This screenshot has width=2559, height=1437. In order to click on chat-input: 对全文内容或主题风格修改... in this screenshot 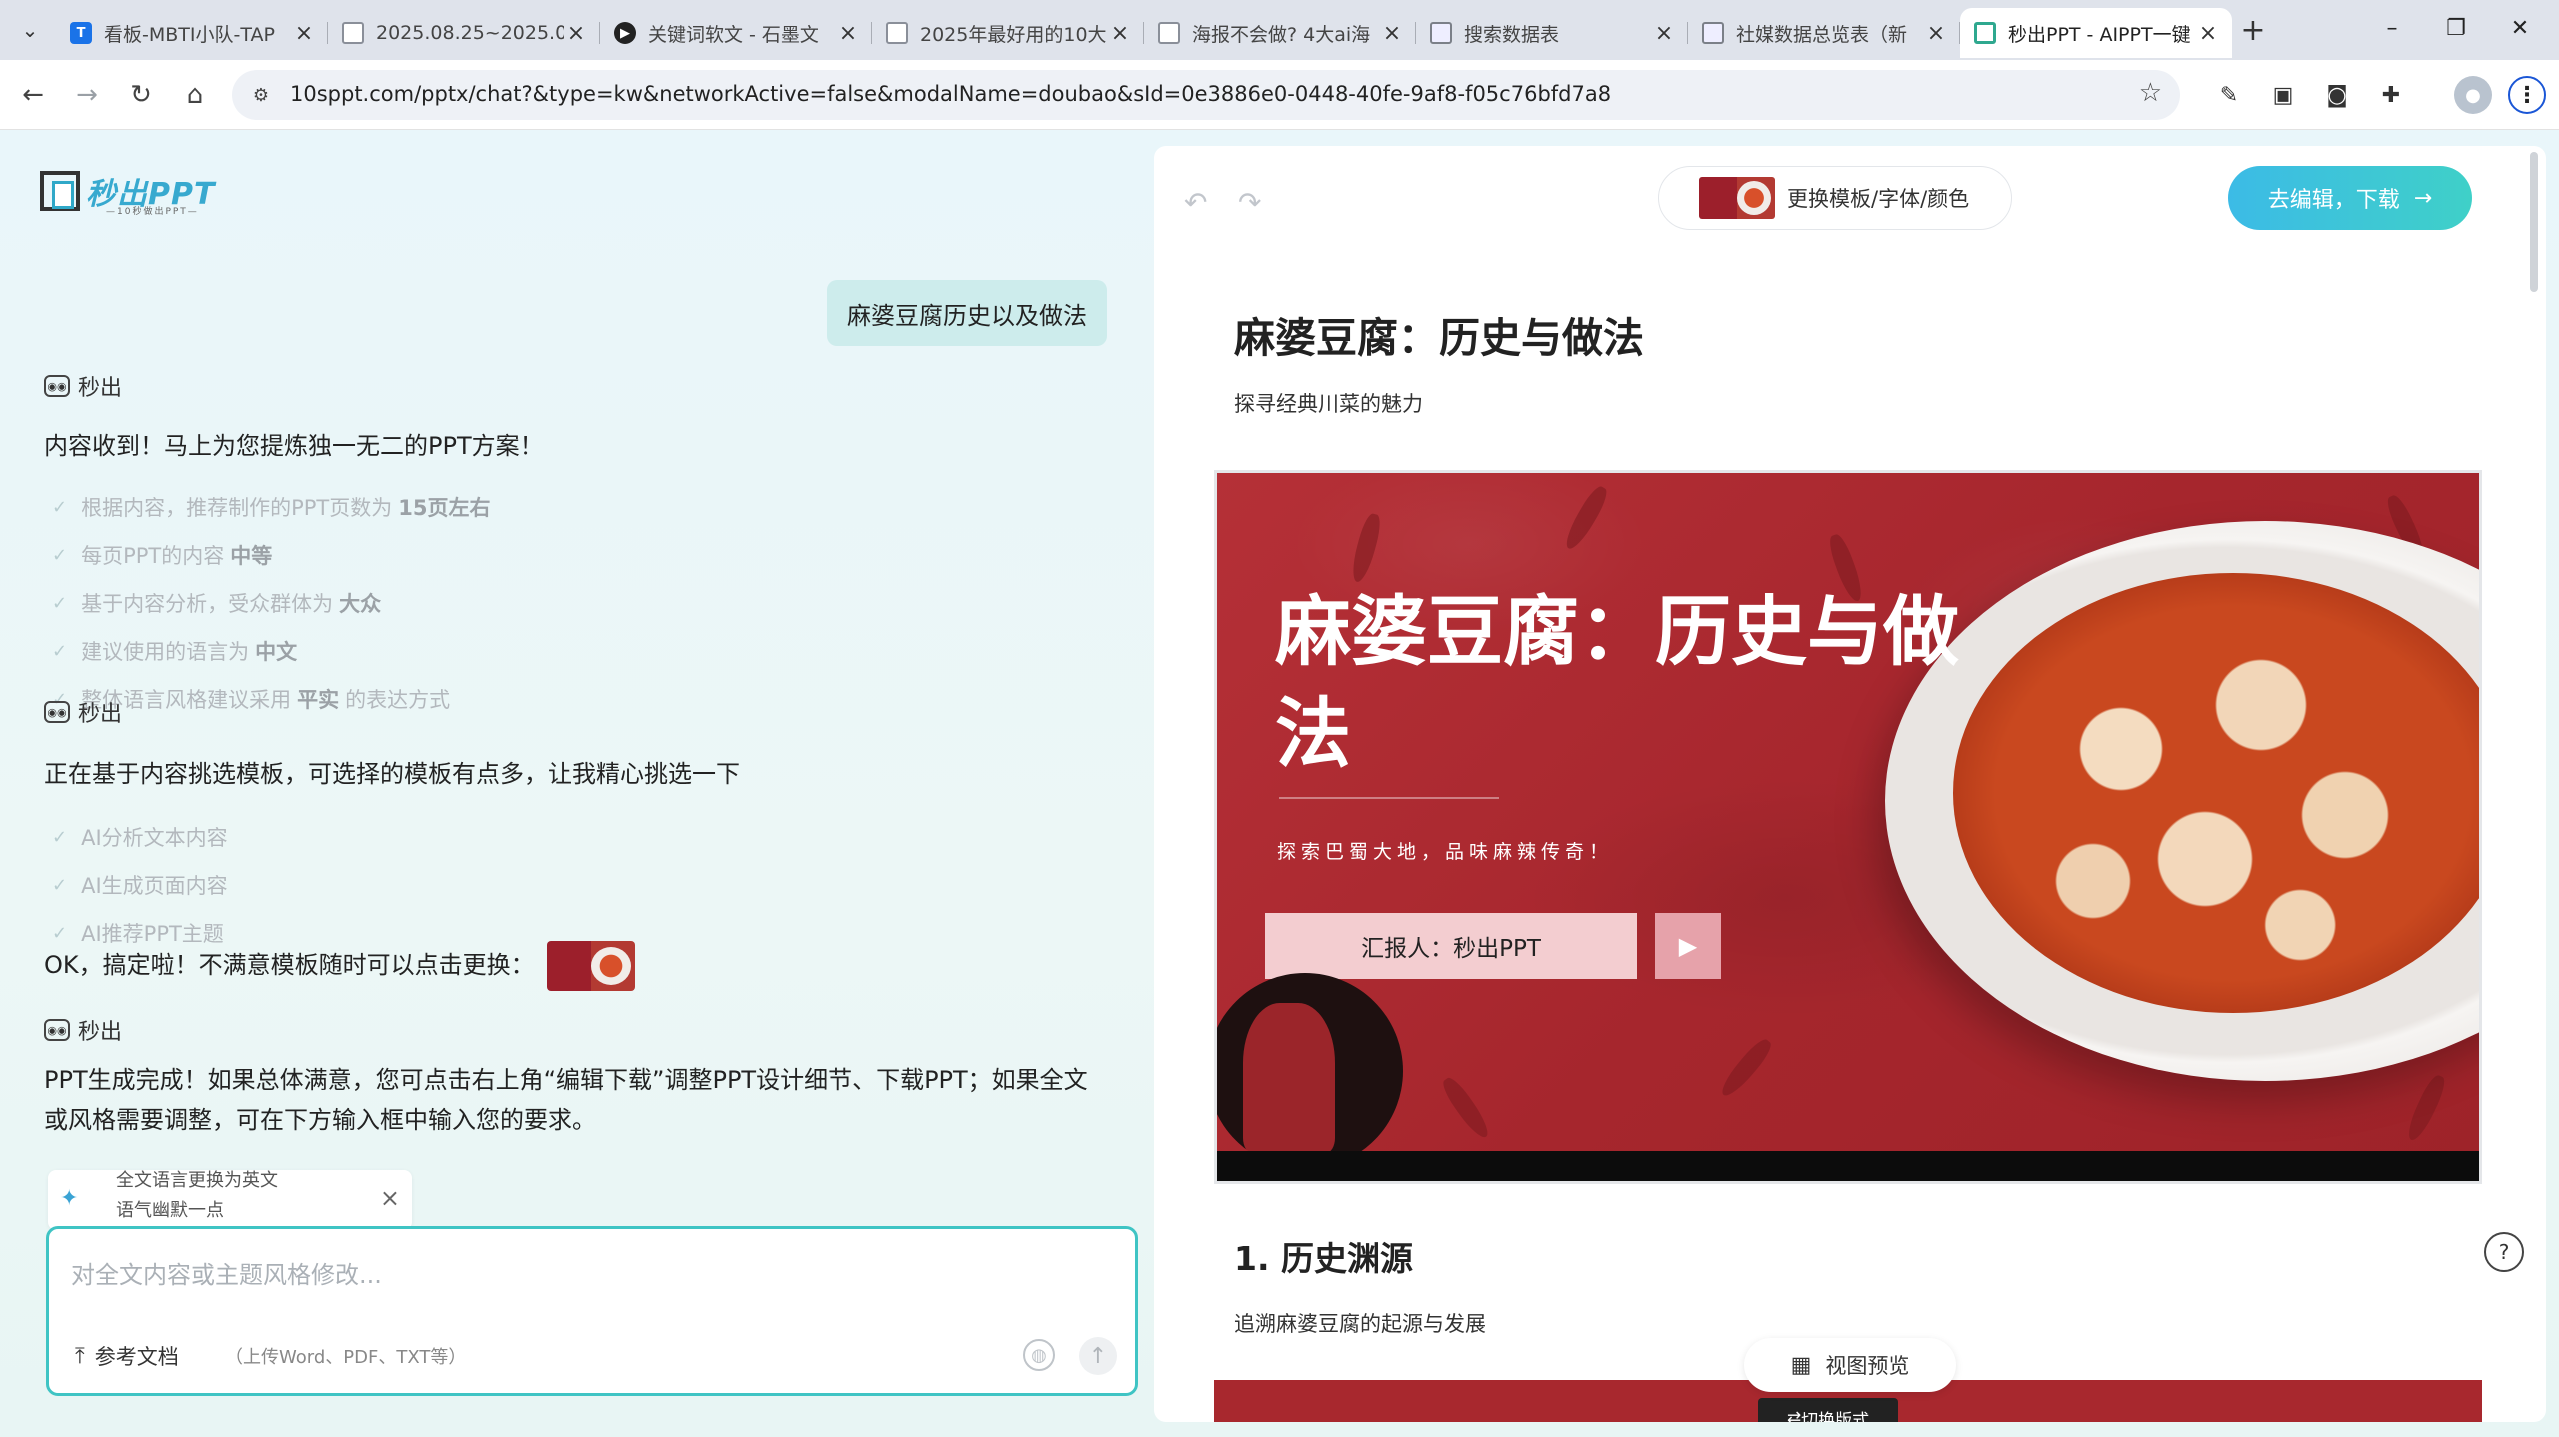, I will do `click(226, 1272)`.